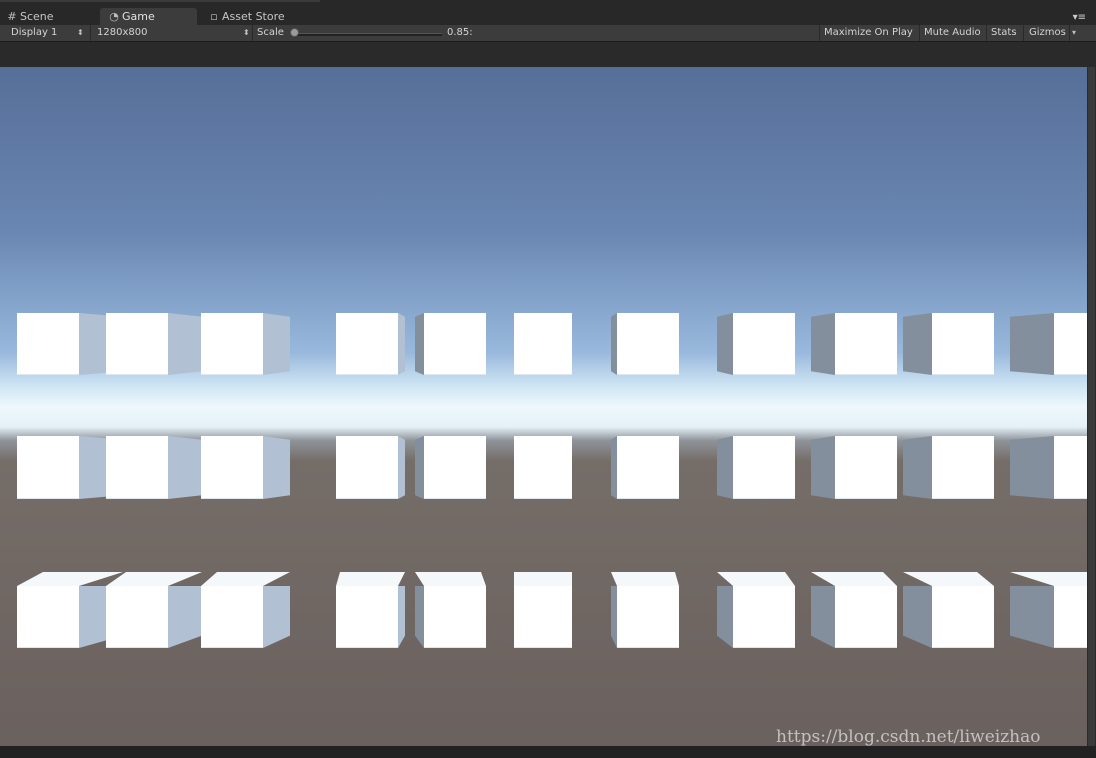  I want to click on gizmos-label: Gizmos, so click(1047, 32).